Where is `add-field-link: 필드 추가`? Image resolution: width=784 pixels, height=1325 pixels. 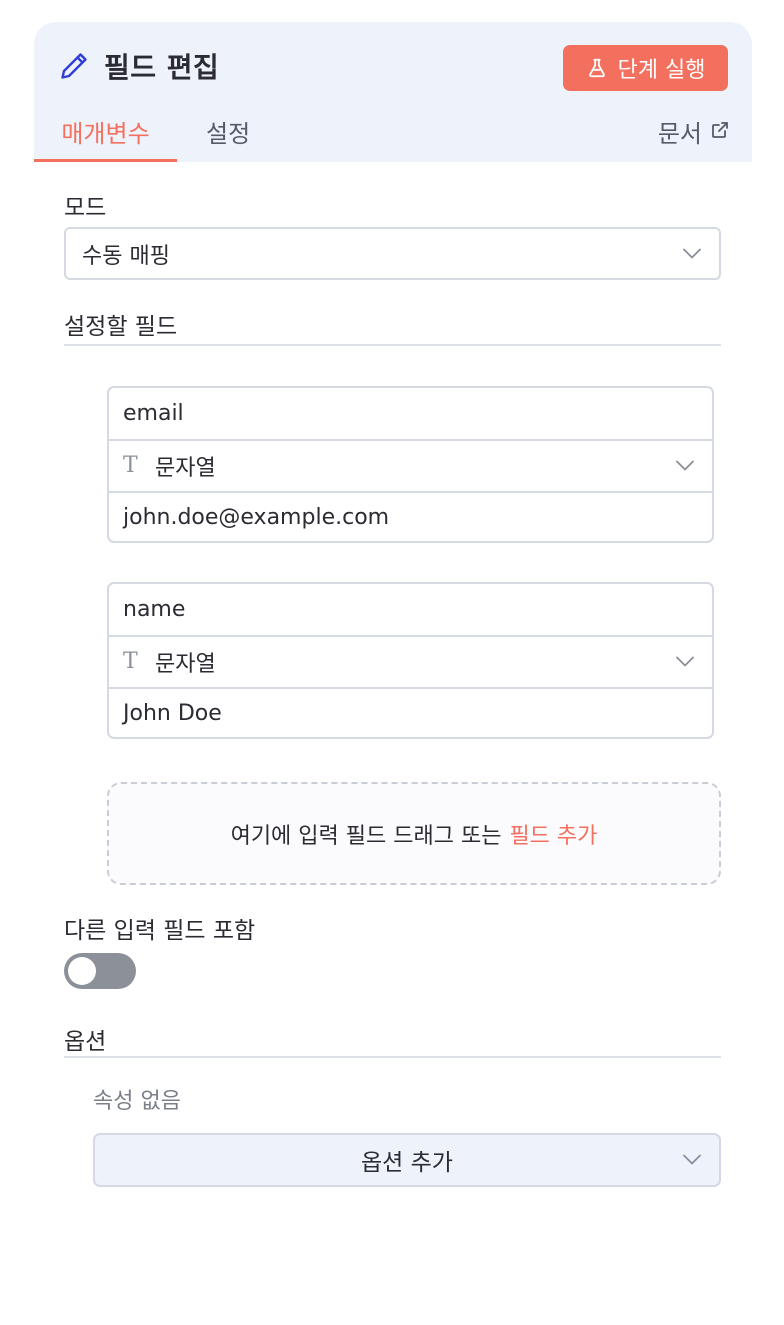
add-field-link: 필드 추가 is located at coordinates (553, 834).